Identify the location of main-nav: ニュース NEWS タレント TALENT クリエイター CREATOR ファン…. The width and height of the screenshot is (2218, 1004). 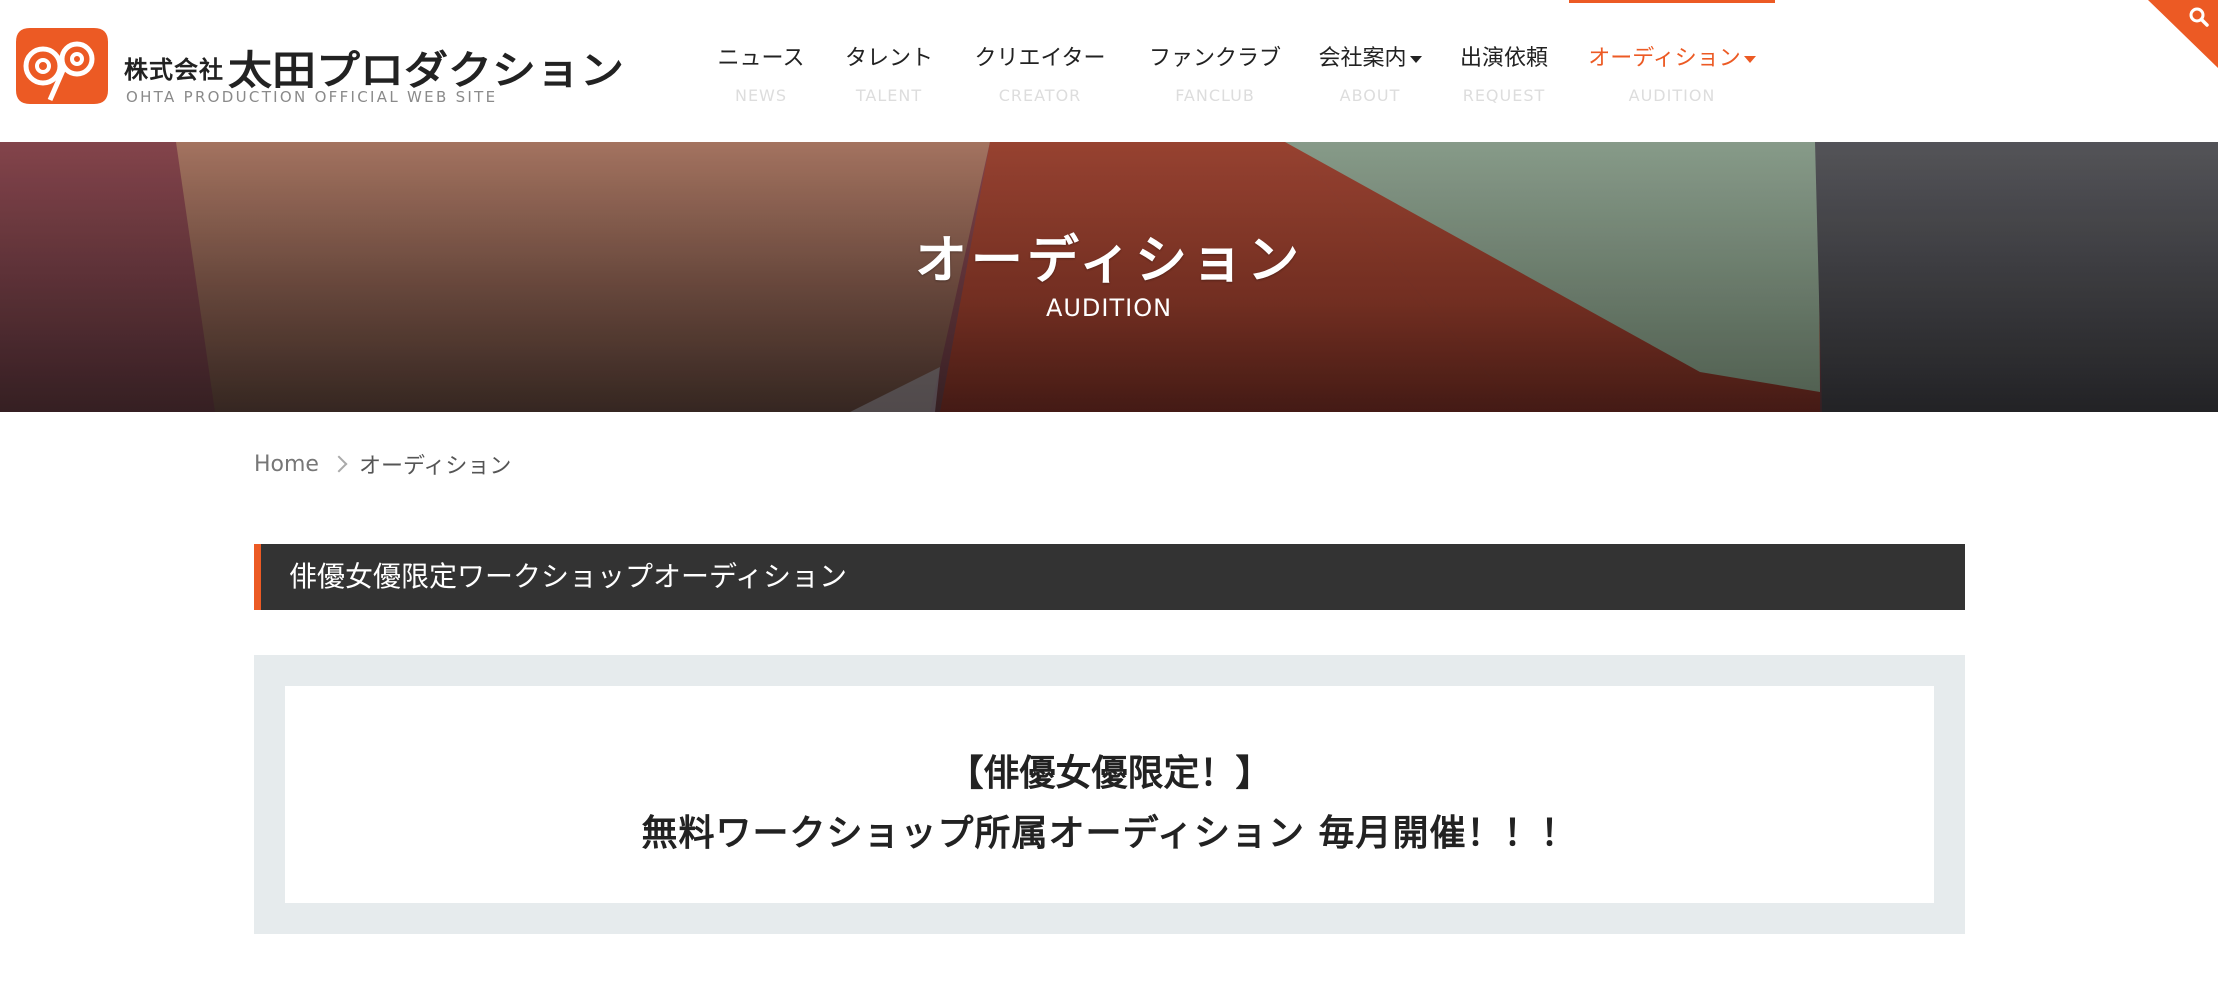
(1235, 71).